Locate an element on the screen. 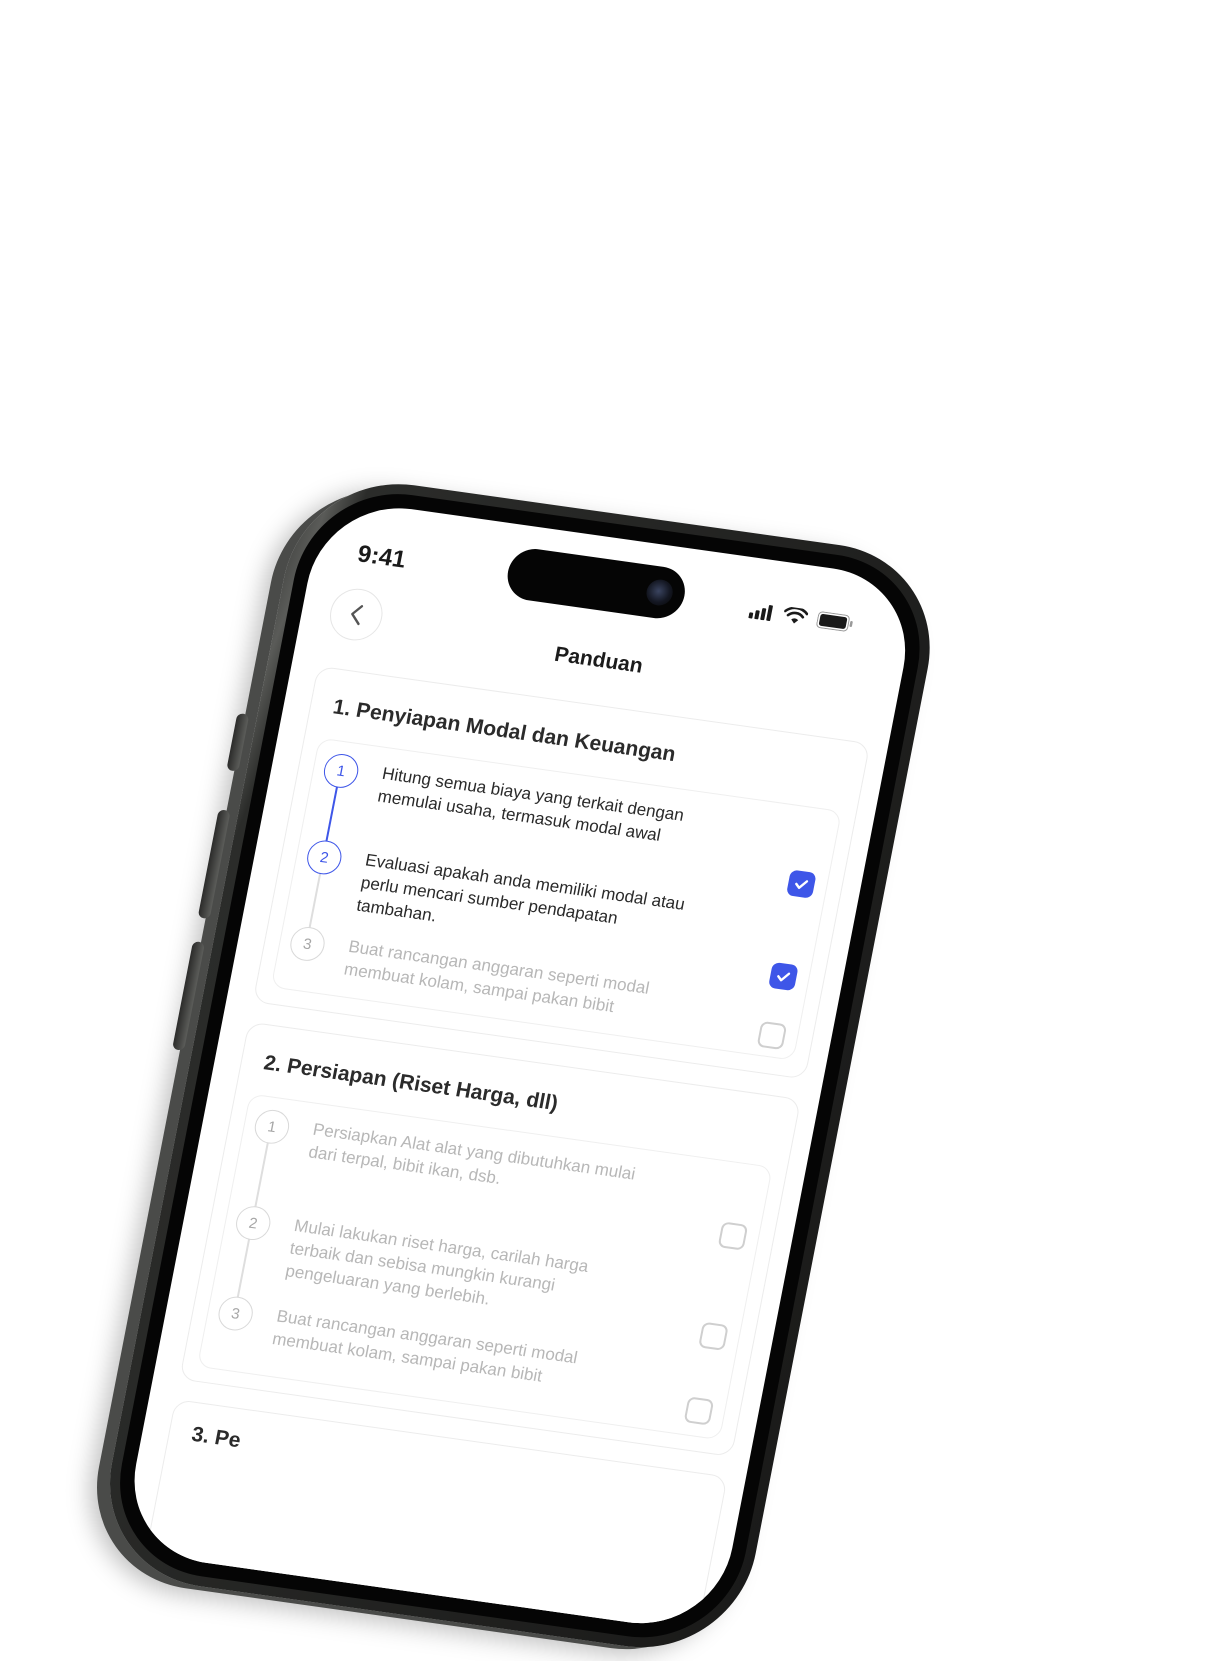  signal-icon is located at coordinates (761, 614).